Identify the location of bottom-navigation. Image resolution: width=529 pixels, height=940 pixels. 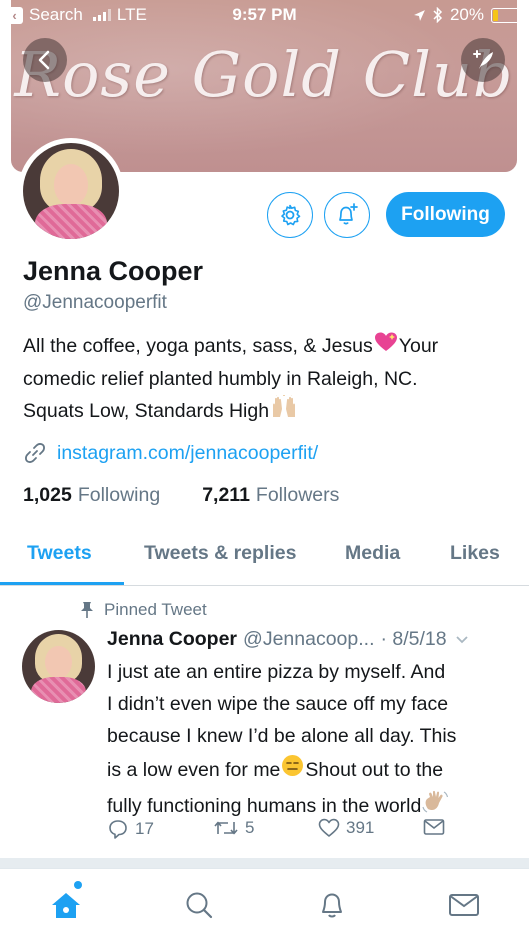
(264, 904).